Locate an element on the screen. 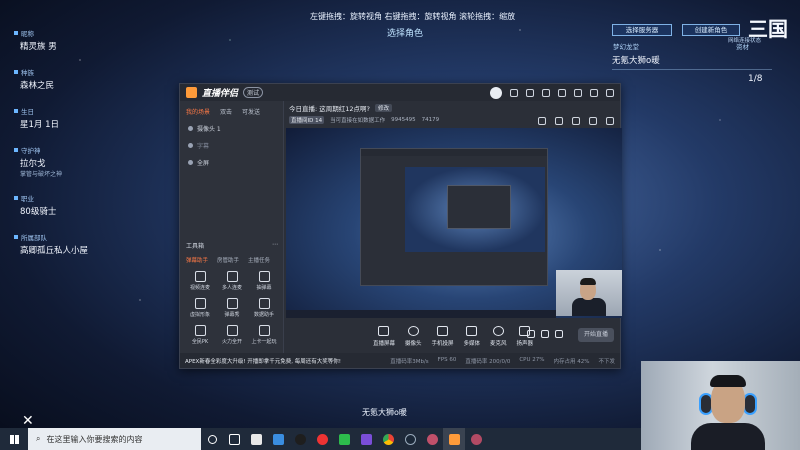 The height and width of the screenshot is (450, 800). selected-character-name: 无氪大狮o暖 is located at coordinates (384, 412).